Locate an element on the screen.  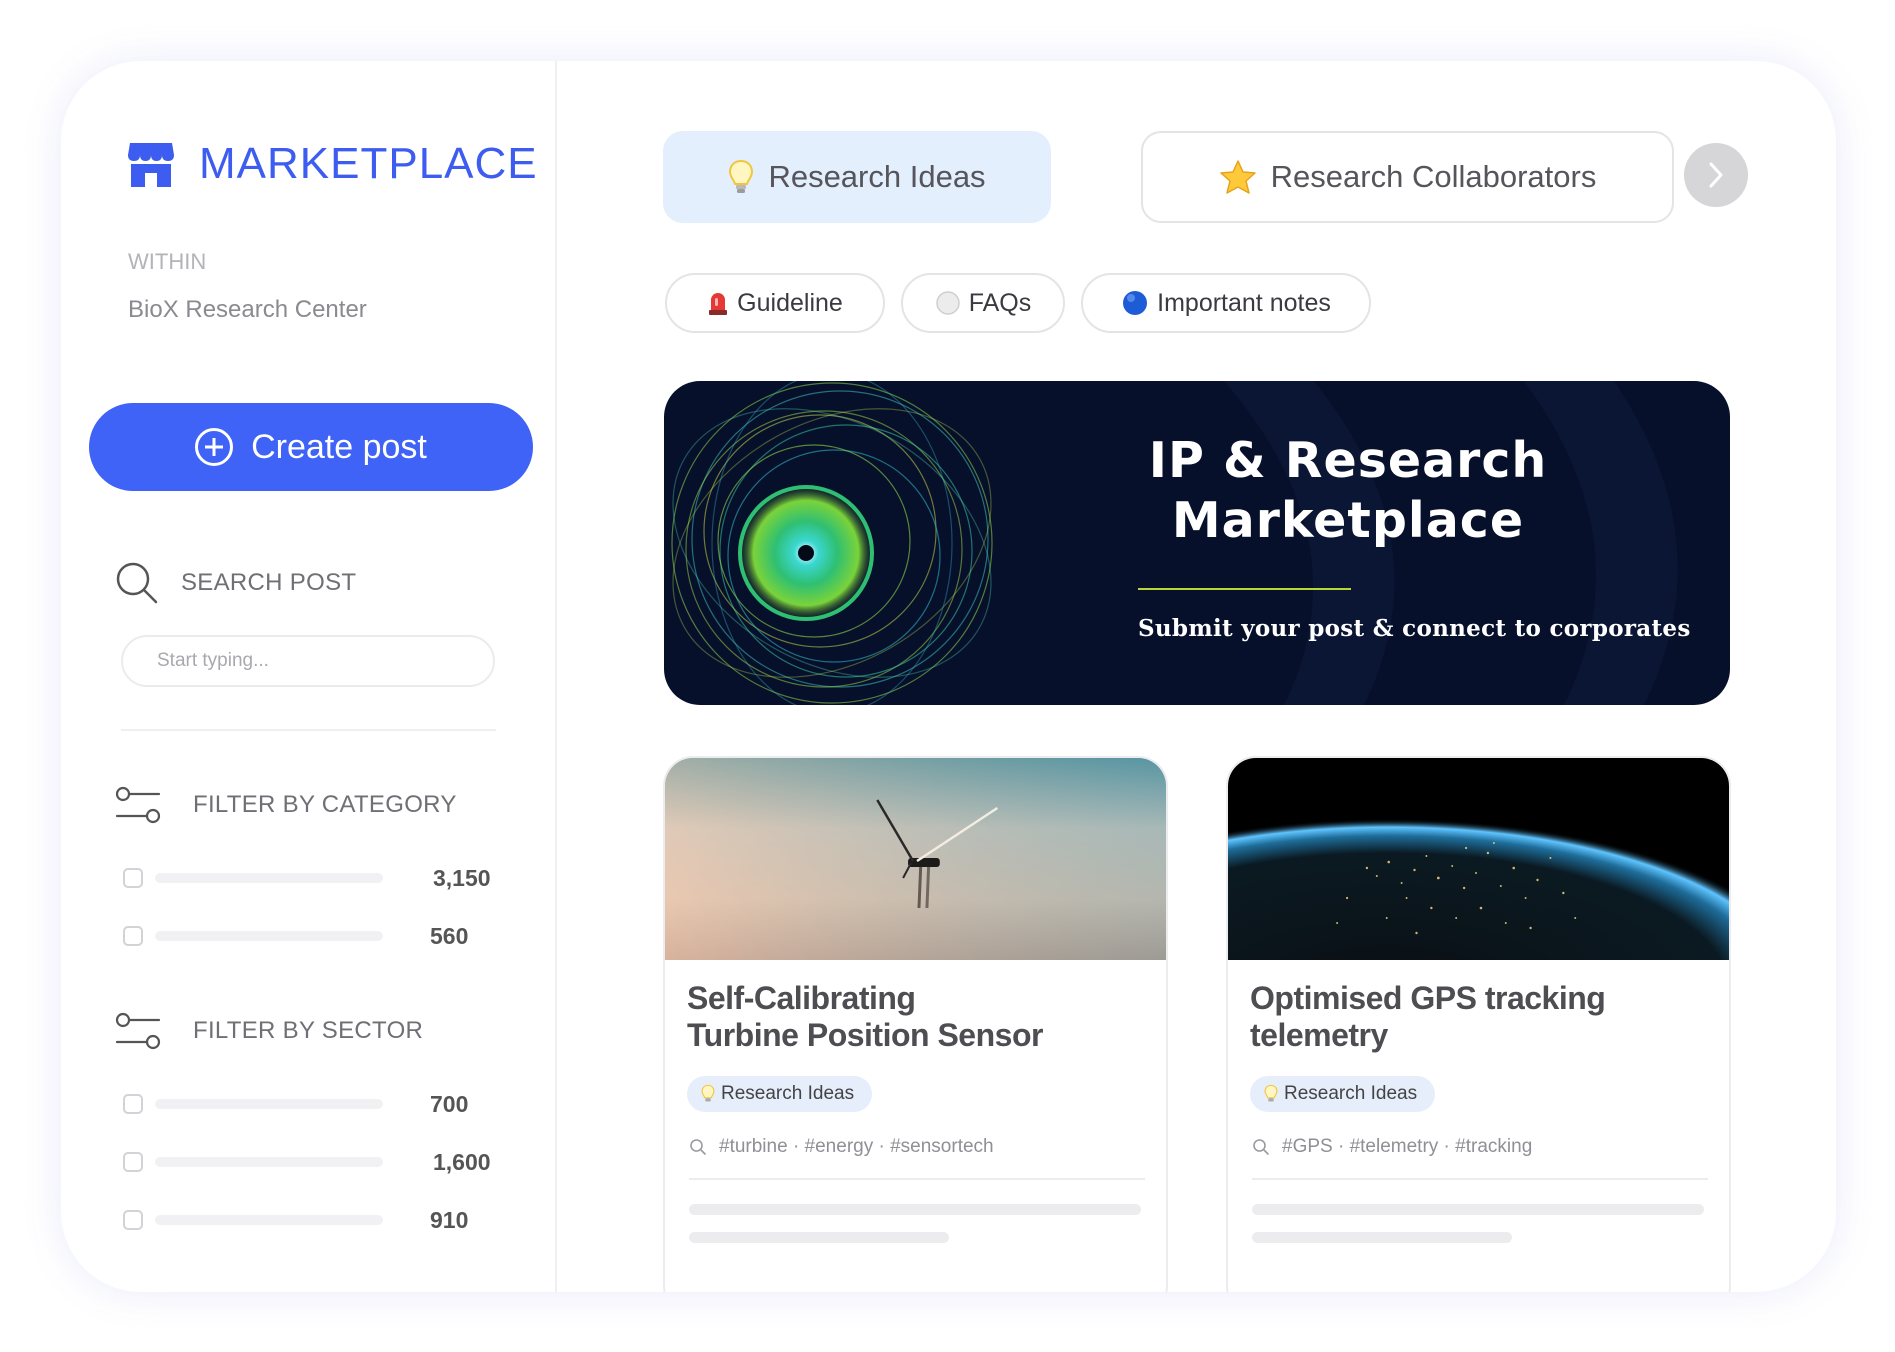
option-count: 560 is located at coordinates (449, 935).